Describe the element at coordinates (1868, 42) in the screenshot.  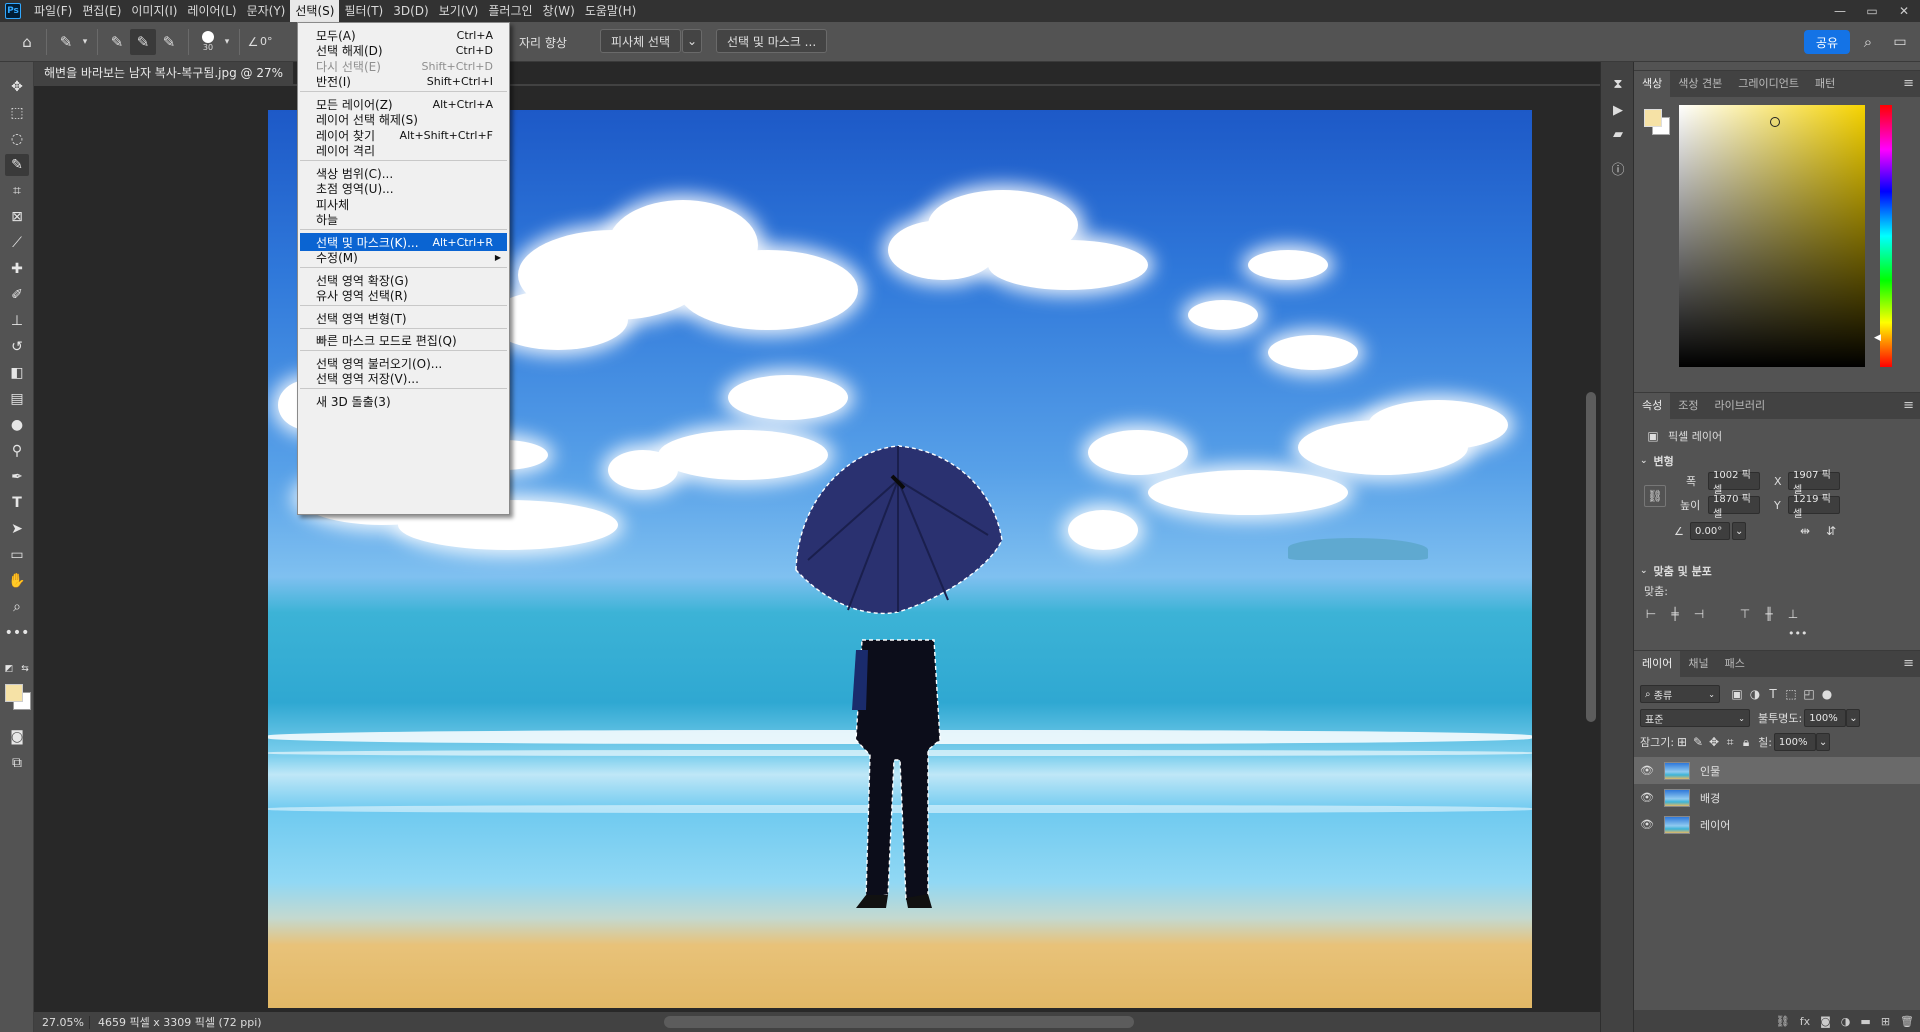
I see `search-icon: ⌕` at that location.